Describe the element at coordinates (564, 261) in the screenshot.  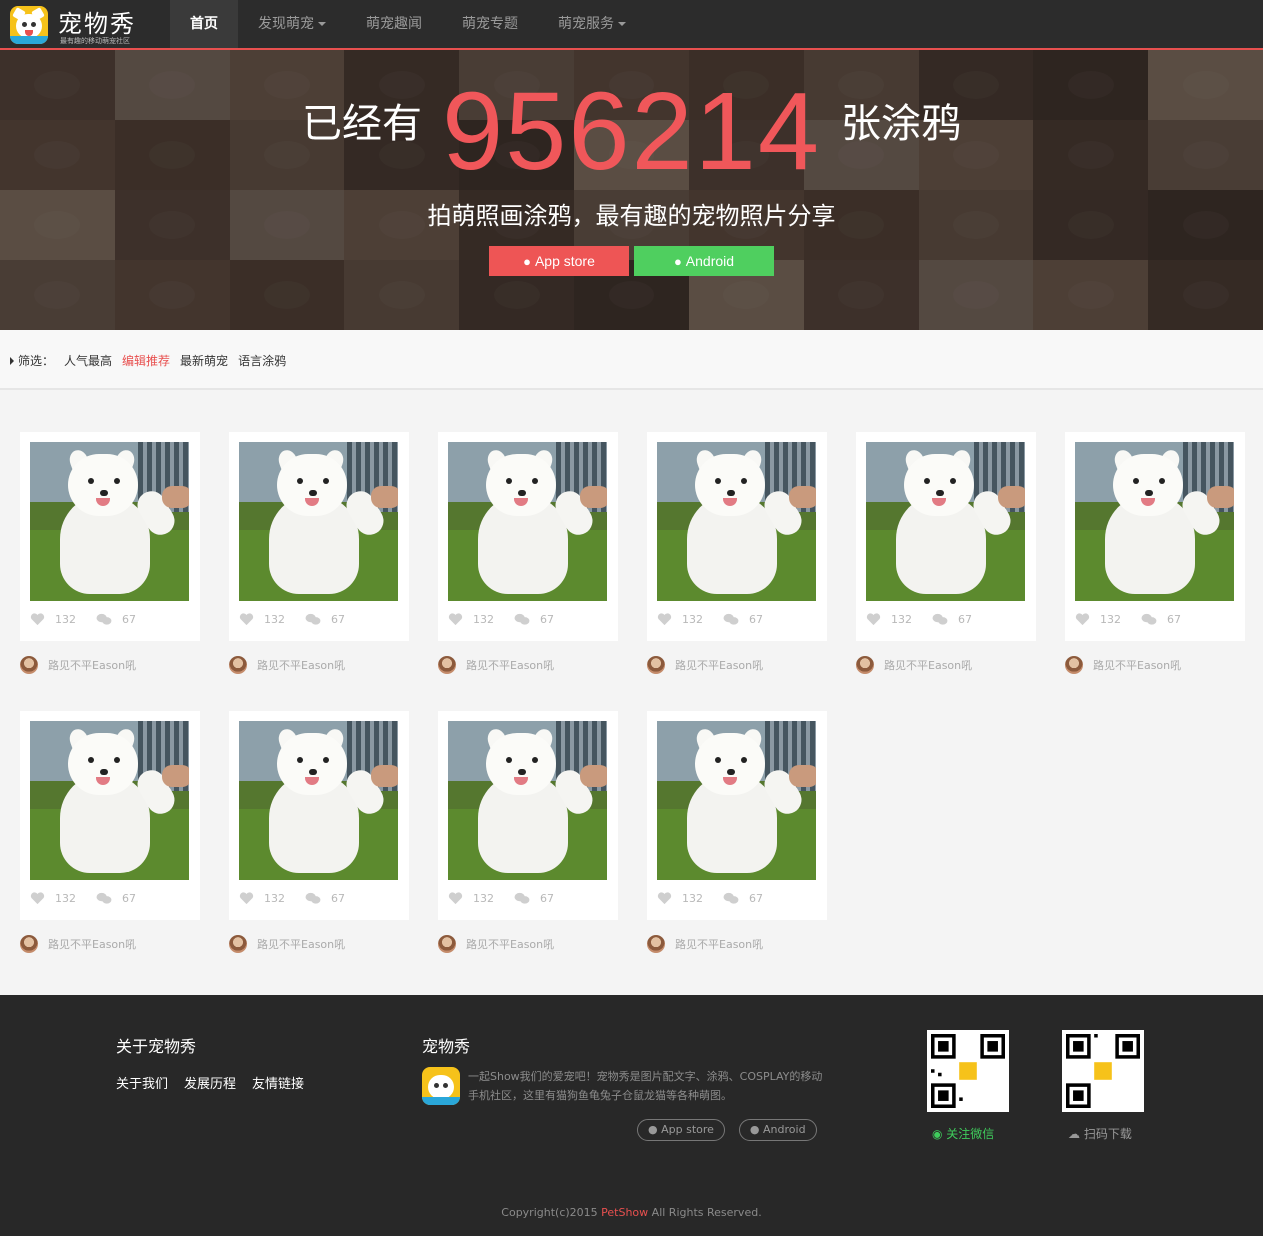
I see `app-store-label: App store` at that location.